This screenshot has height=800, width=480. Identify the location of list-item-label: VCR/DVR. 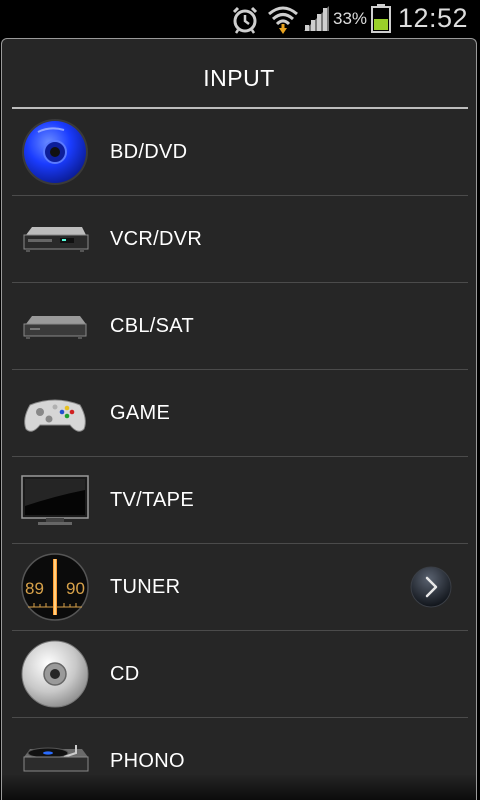
(156, 239).